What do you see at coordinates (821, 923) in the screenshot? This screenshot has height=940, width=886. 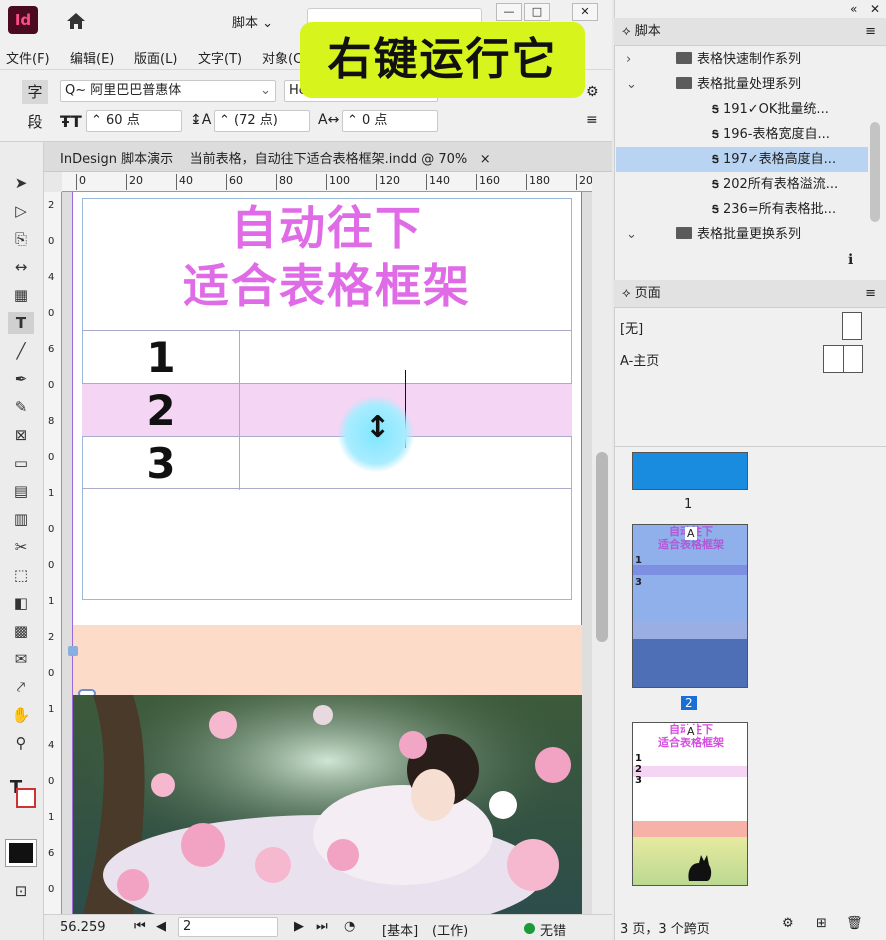 I see `new-page-icon: ⊞` at bounding box center [821, 923].